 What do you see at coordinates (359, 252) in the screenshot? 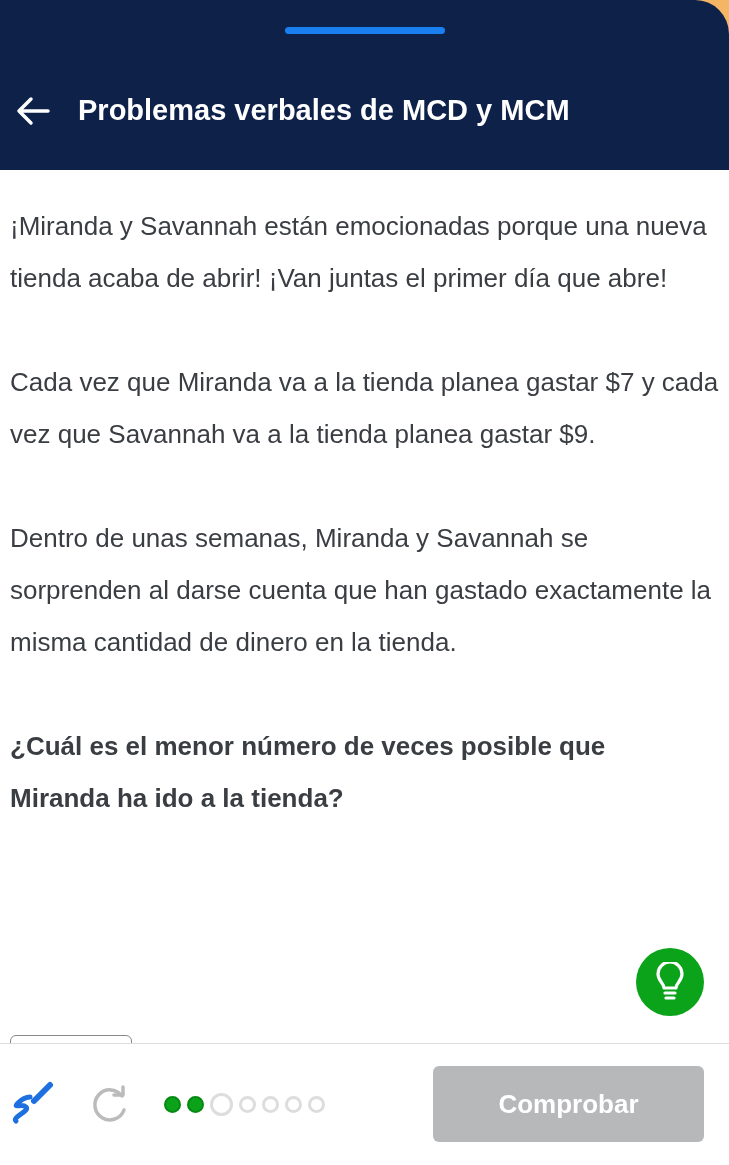
I see `problem-paragraph: ¡Miranda y Savannah están emocionadas porque una nueva tienda acaba de abrir! ¡Van juntas el primer día que abre!` at bounding box center [359, 252].